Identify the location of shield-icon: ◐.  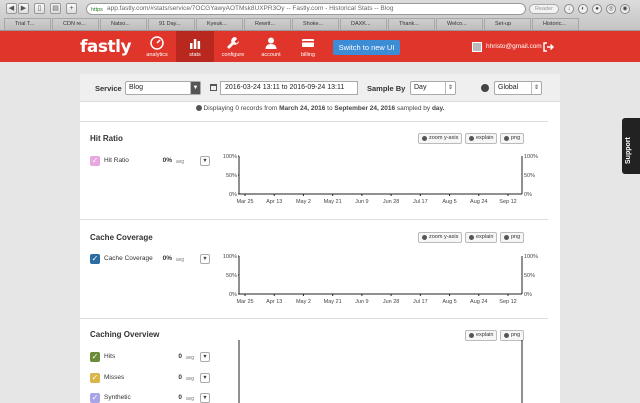
(583, 9).